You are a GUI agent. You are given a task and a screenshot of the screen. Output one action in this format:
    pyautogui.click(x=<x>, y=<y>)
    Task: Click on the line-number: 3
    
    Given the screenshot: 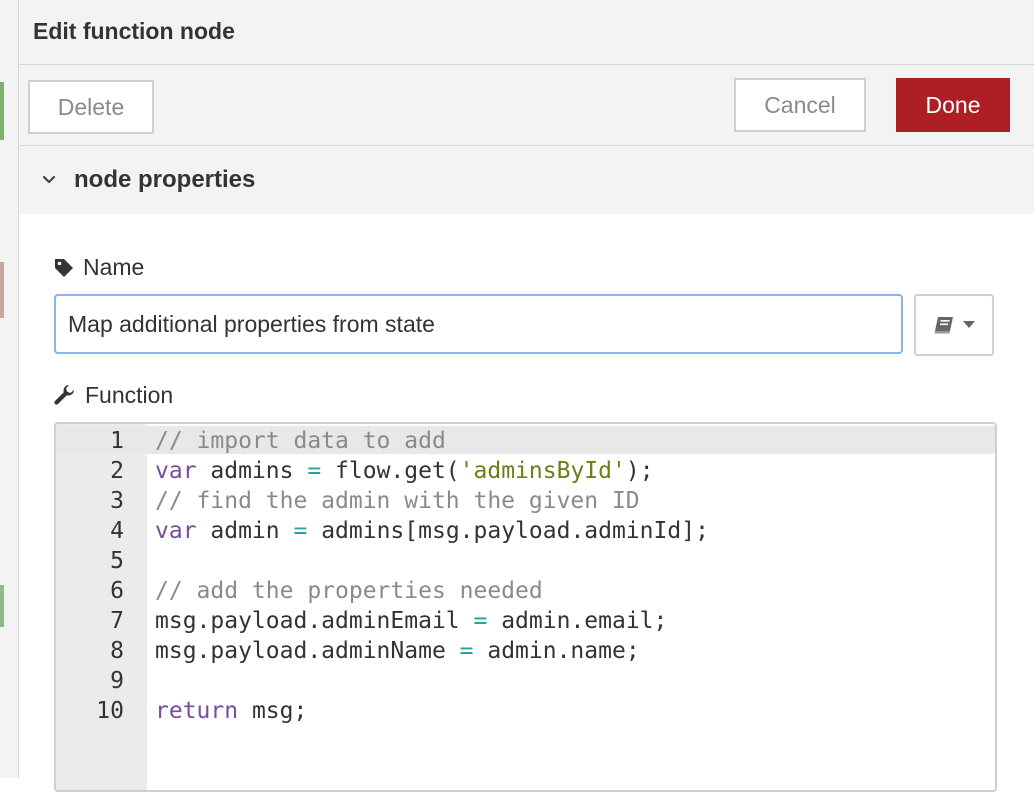 What is the action you would take?
    pyautogui.click(x=117, y=501)
    